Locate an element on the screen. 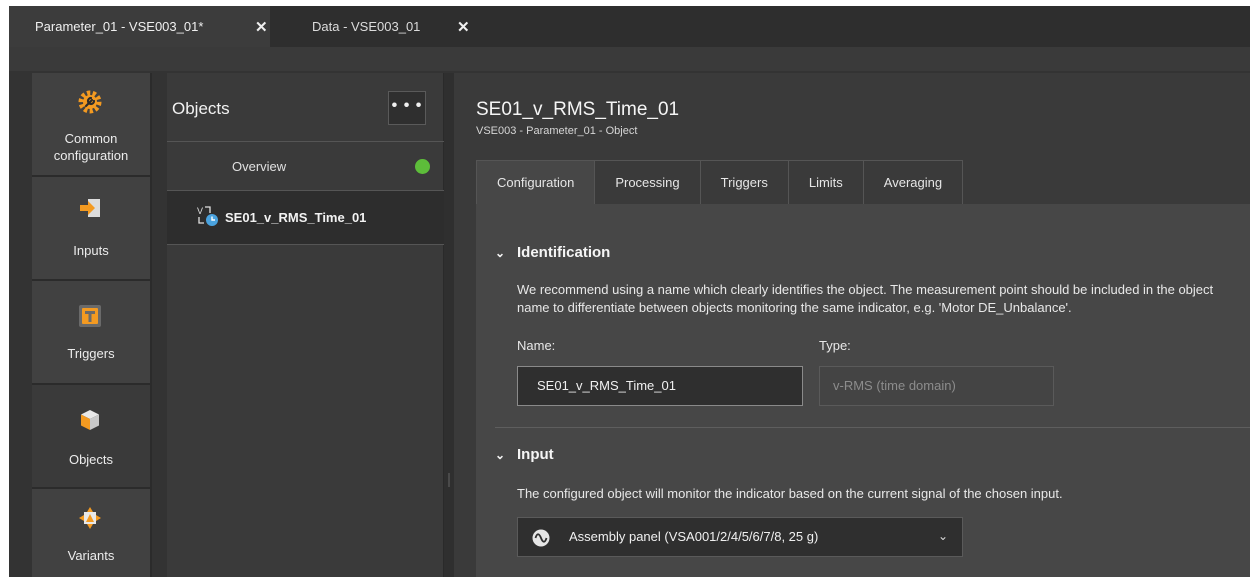 The height and width of the screenshot is (577, 1250). tab-averaging: Averaging is located at coordinates (913, 182).